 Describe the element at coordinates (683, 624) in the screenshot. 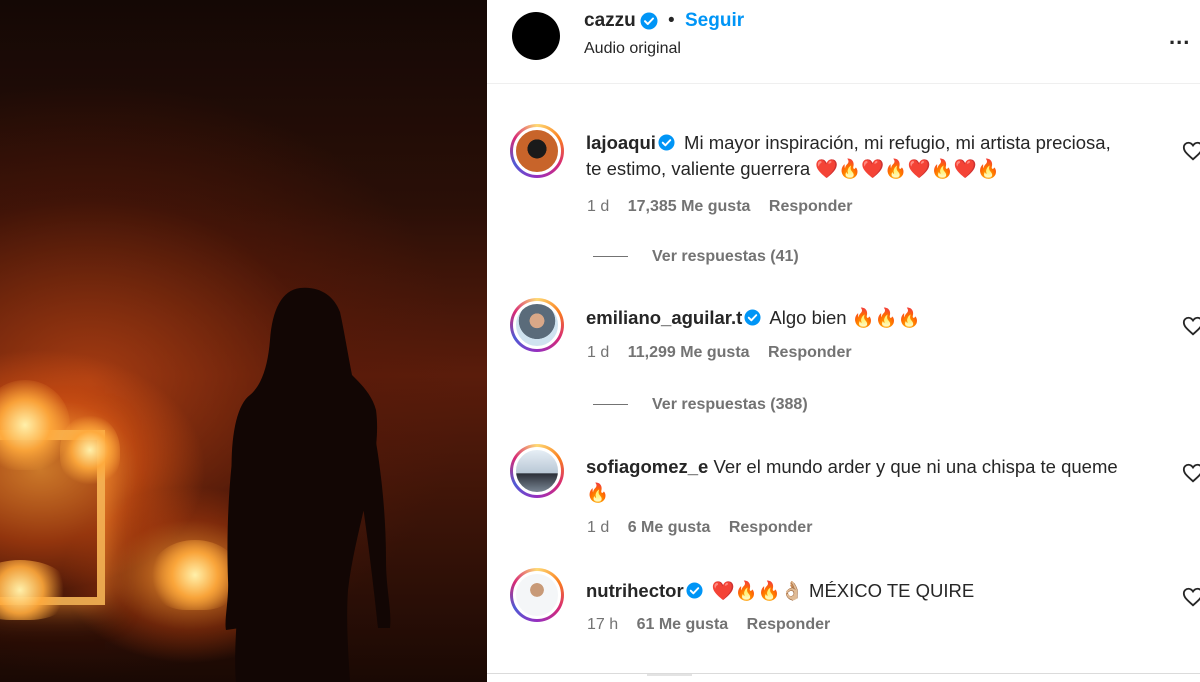

I see `comment-likes: 61 Me gusta` at that location.